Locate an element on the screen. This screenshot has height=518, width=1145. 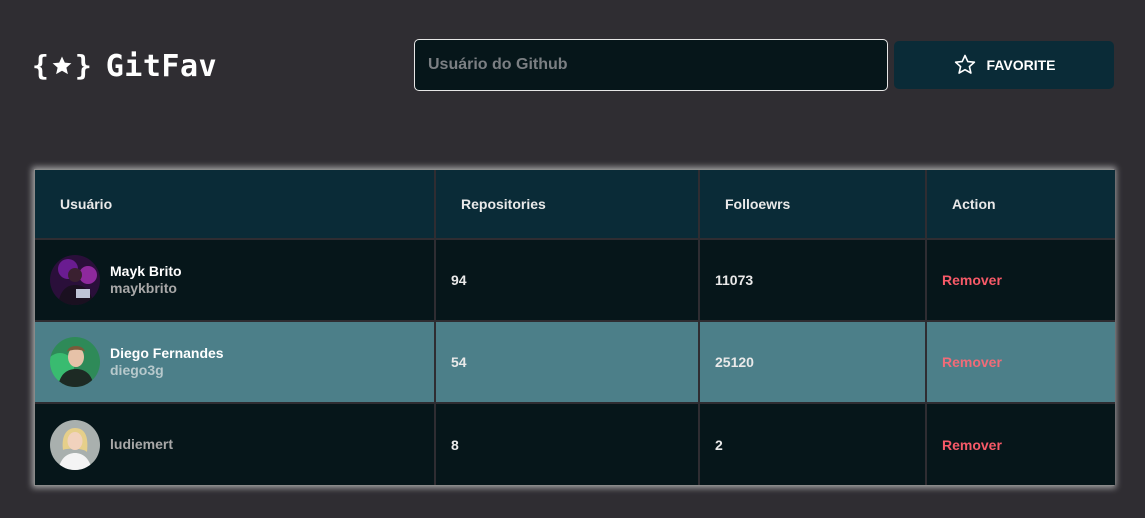
avatar-photo-ludiemert is located at coordinates (75, 444).